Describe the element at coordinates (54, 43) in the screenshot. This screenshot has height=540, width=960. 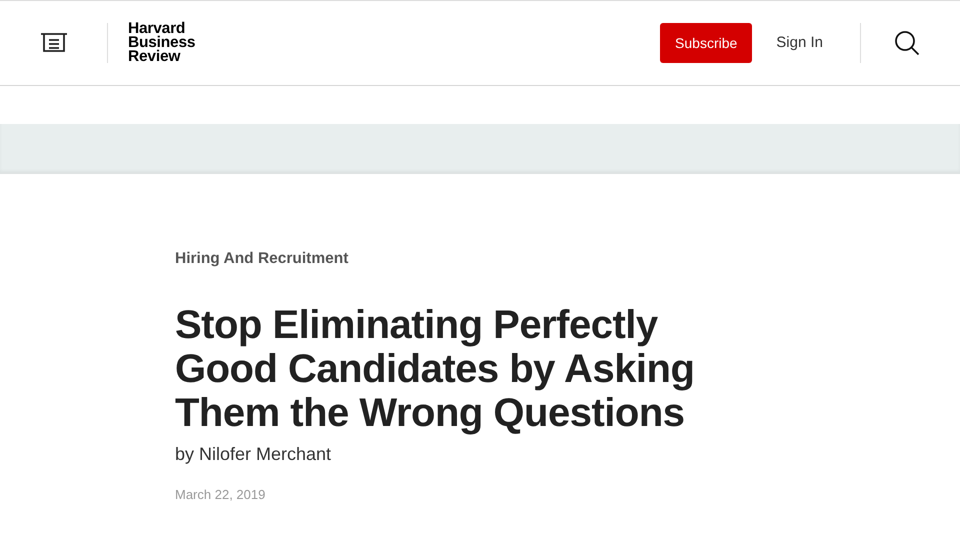
I see `menu-icon` at that location.